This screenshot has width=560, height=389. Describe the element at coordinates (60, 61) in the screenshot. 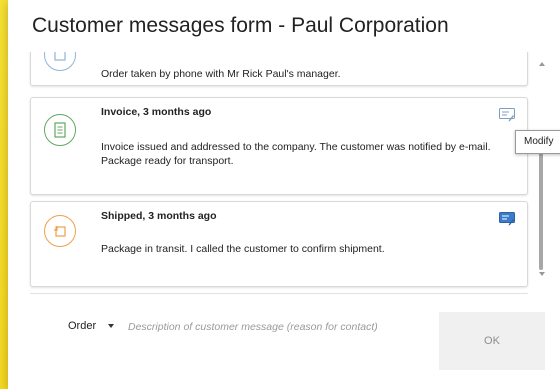

I see `order-icon` at that location.